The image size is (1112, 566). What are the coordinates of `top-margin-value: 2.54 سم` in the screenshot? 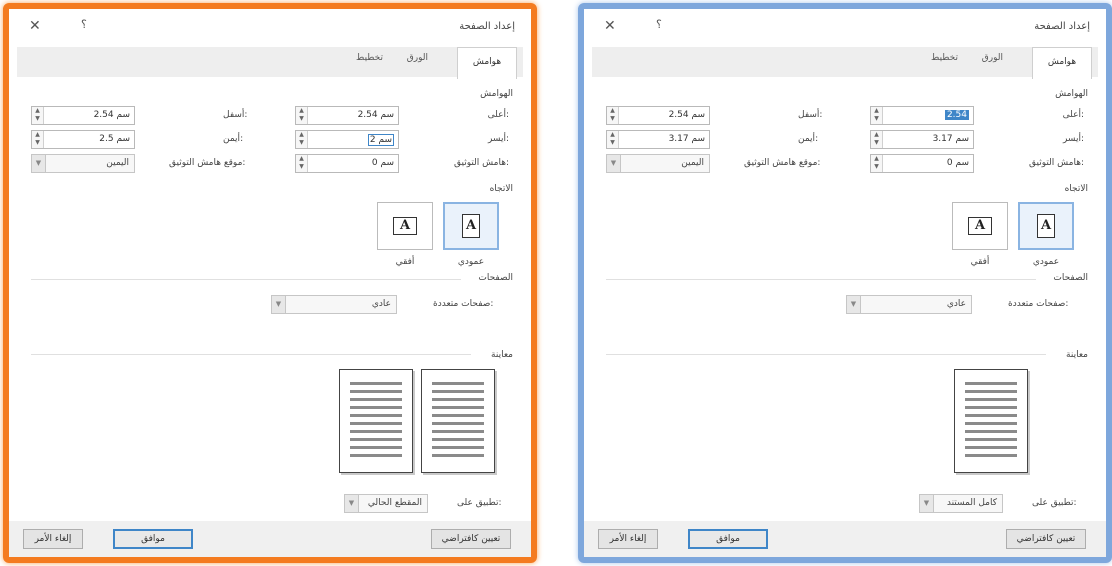 It's located at (376, 115).